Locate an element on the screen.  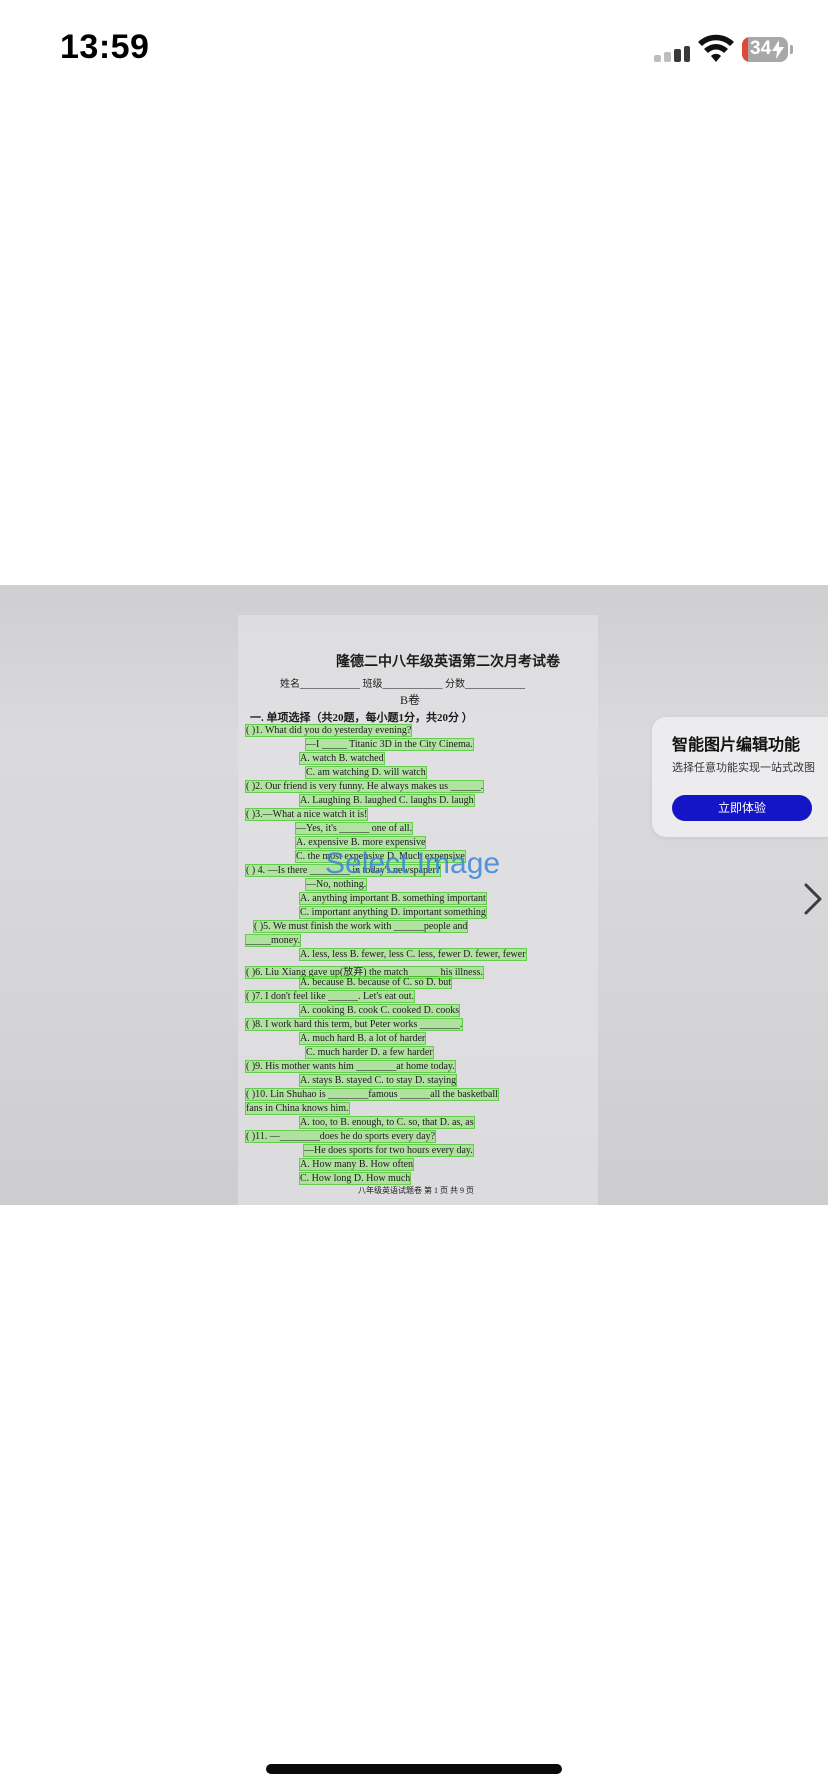
status-time: 13:59 is located at coordinates (105, 47).